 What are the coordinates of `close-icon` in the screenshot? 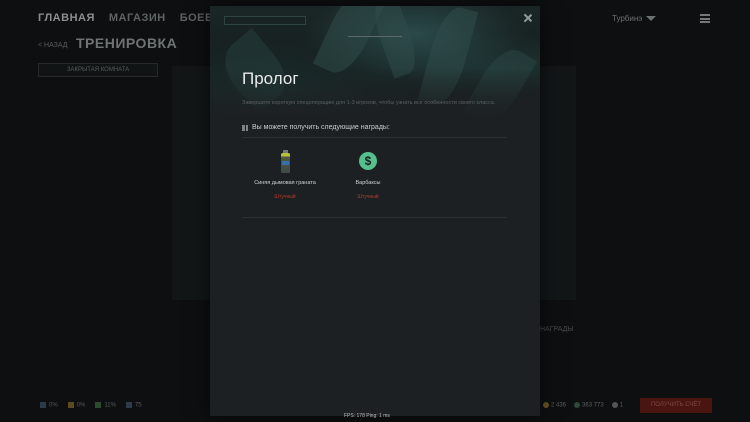 It's located at (528, 18).